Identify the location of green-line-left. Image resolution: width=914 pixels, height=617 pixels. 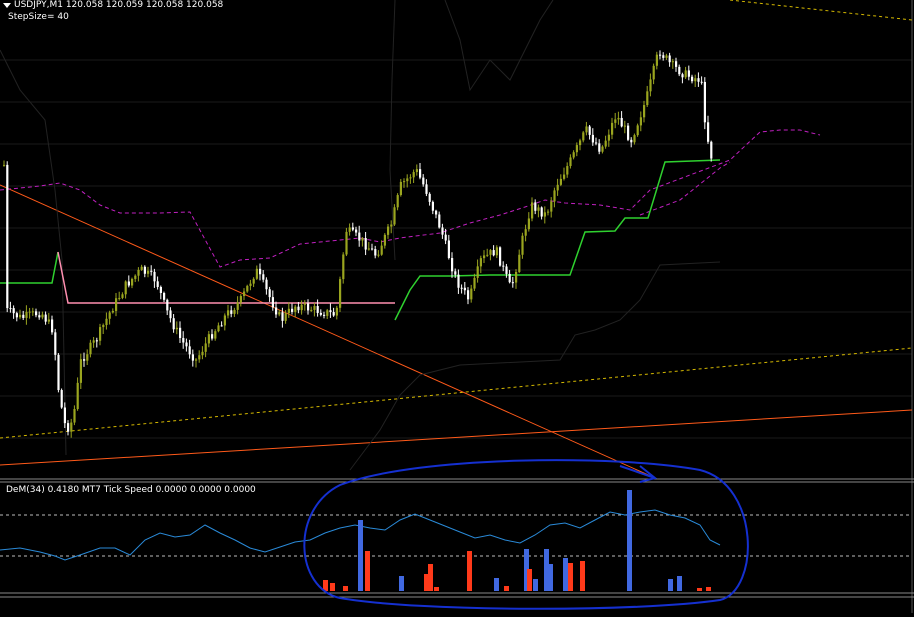
(29, 267).